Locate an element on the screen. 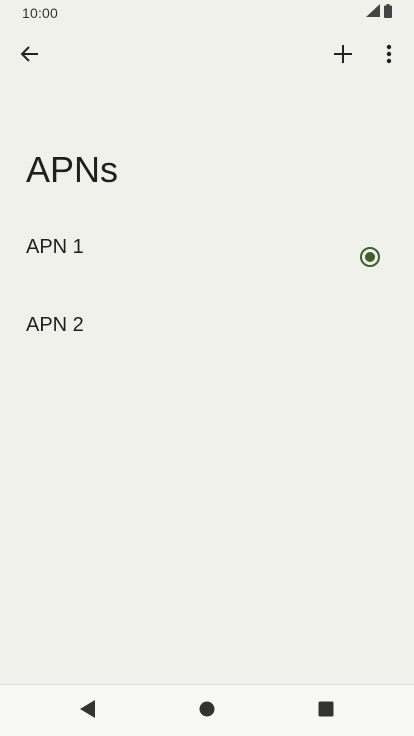 The image size is (414, 736). triangle-back-icon is located at coordinates (88, 711).